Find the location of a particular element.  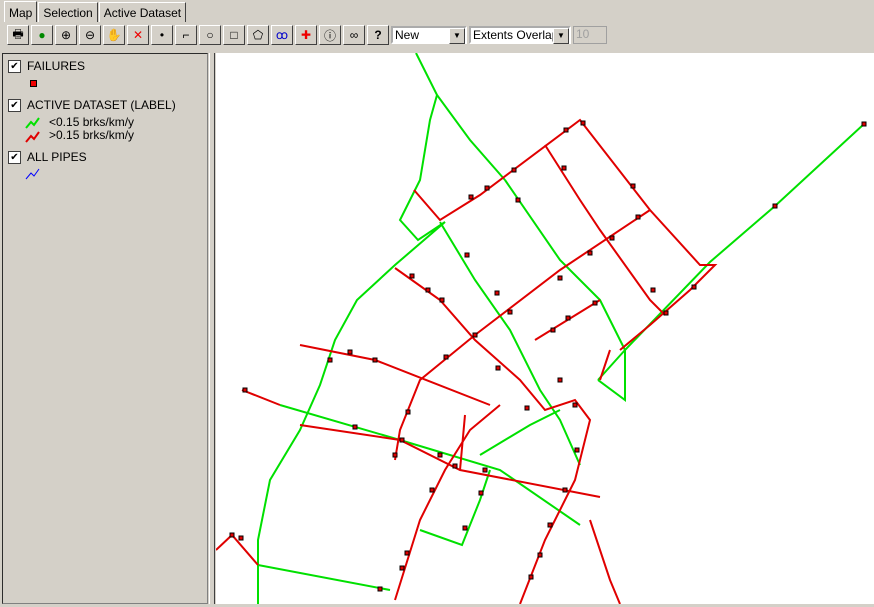

layer-active-dataset: ✔ ACTIVE DATASET (LABEL) is located at coordinates (92, 105).